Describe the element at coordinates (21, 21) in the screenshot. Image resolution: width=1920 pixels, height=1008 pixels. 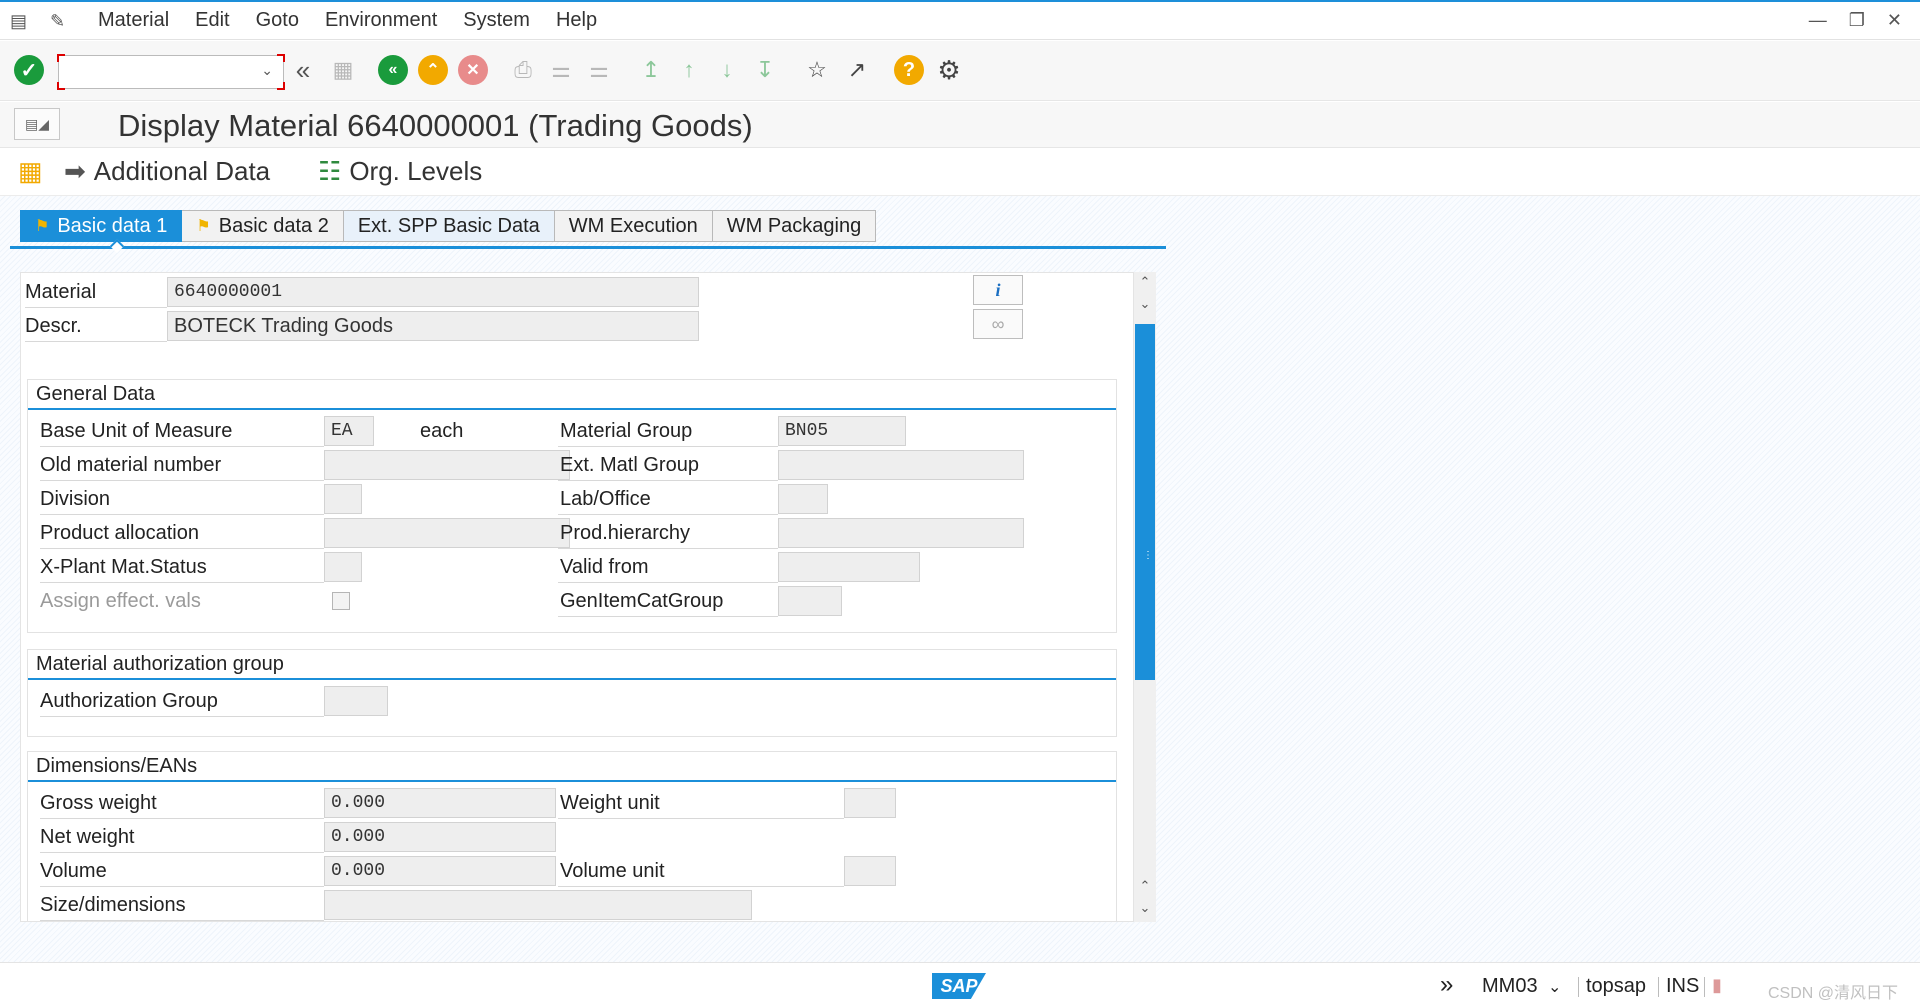
I see `system-menu-icon: ▤` at that location.